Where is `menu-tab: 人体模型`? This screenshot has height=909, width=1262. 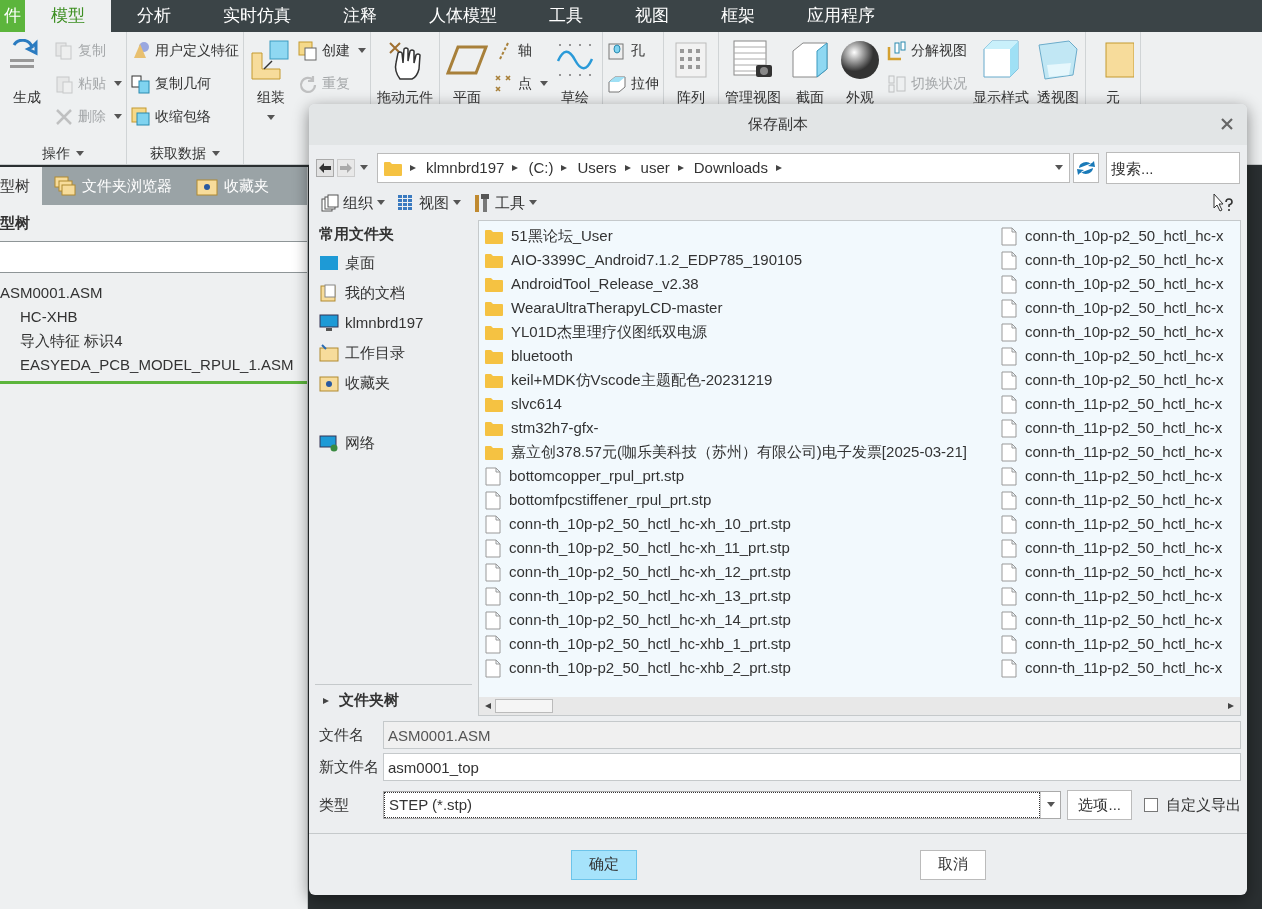 menu-tab: 人体模型 is located at coordinates (463, 16).